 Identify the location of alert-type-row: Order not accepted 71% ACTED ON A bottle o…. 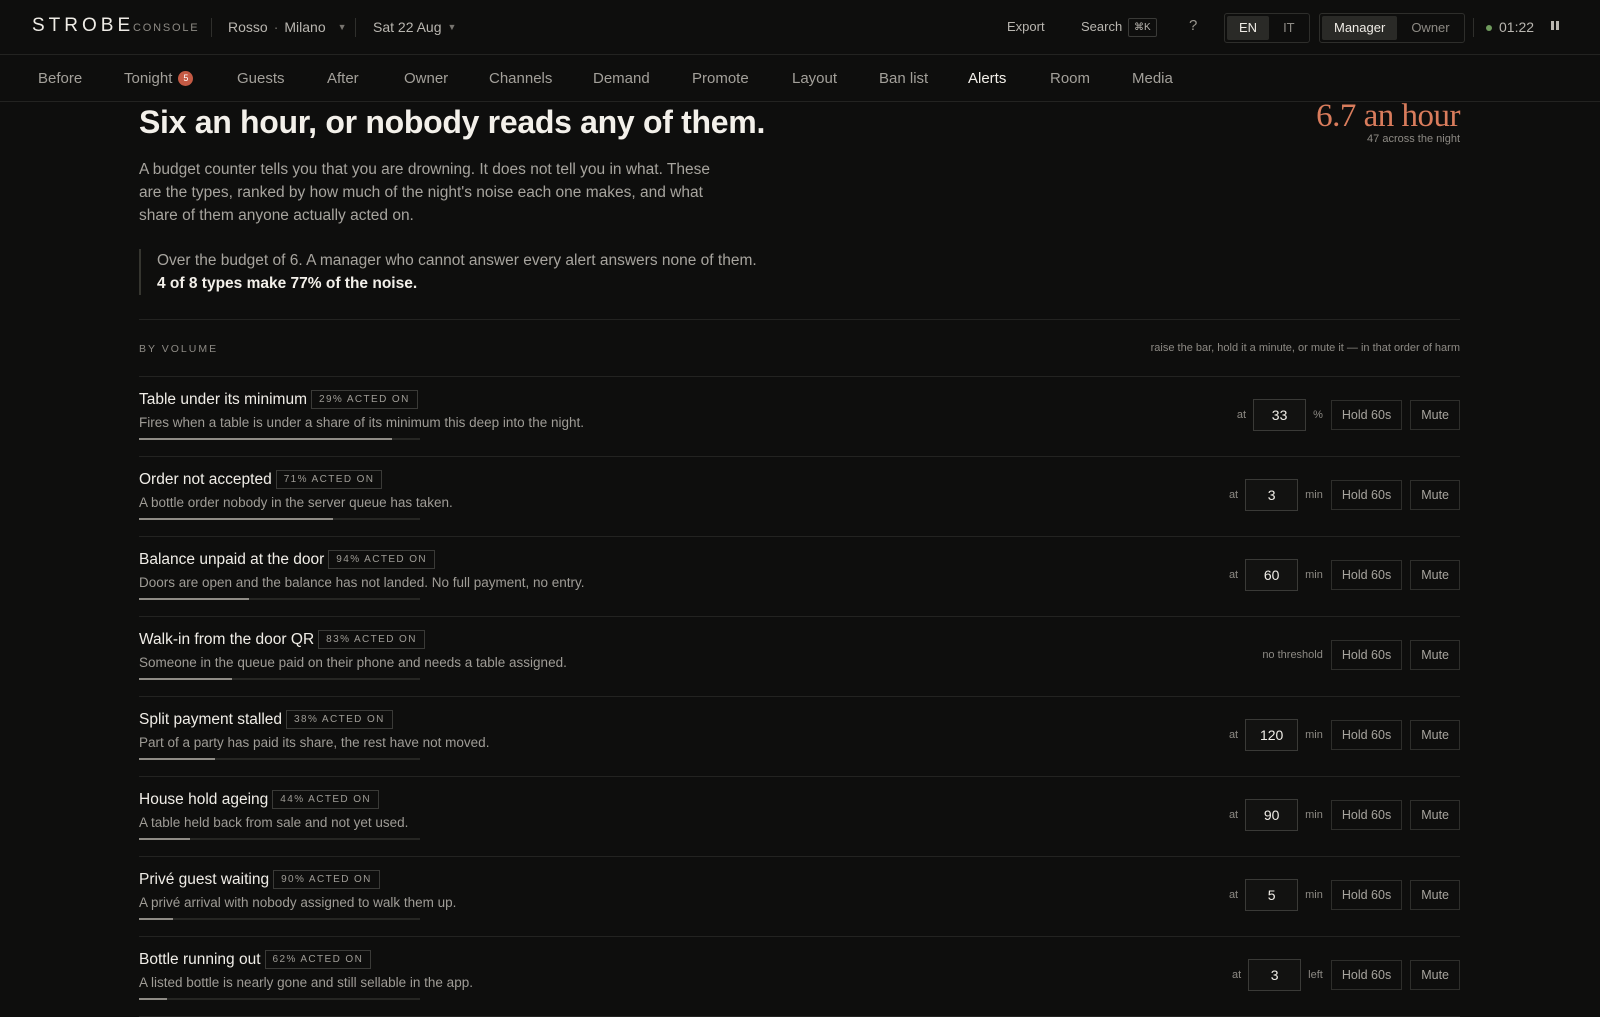
(799, 497).